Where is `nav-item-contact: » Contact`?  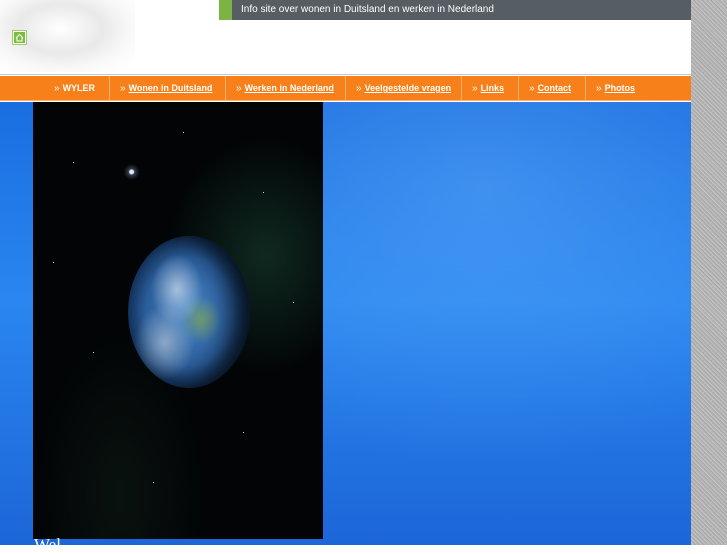
nav-item-contact: » Contact is located at coordinates (551, 88).